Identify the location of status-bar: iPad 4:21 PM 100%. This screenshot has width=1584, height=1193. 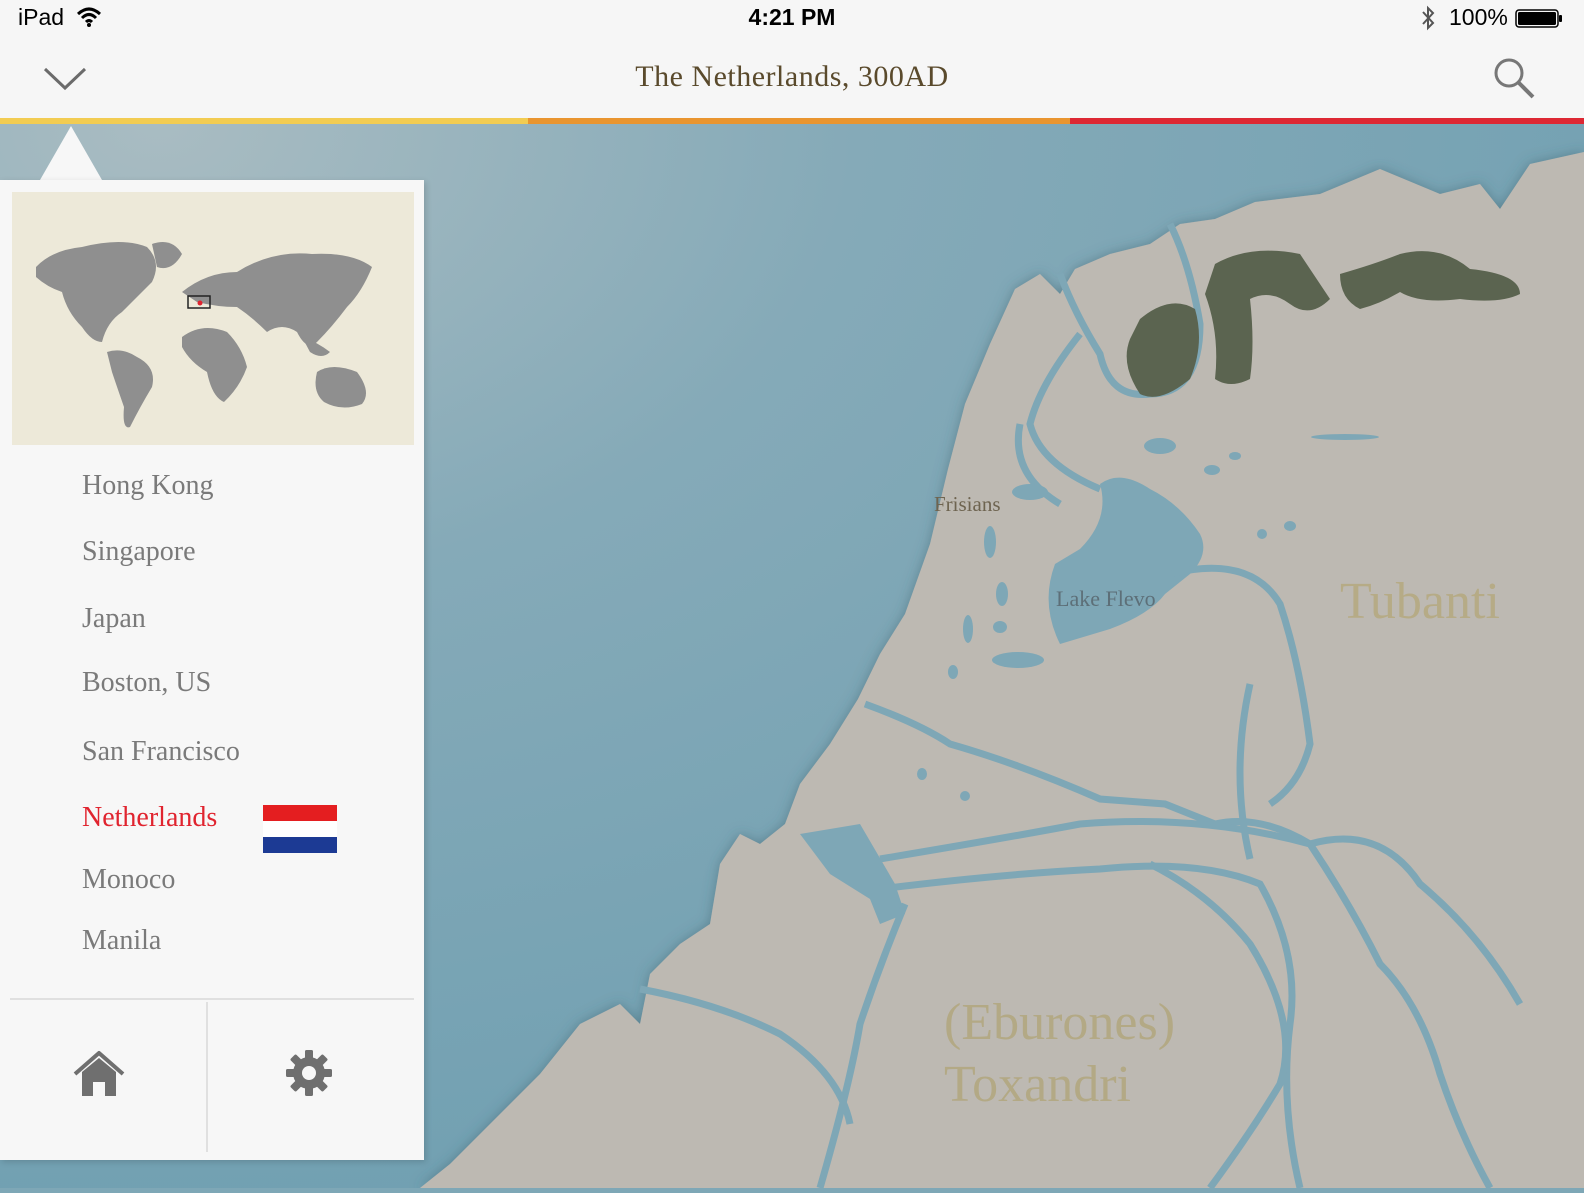
(792, 18).